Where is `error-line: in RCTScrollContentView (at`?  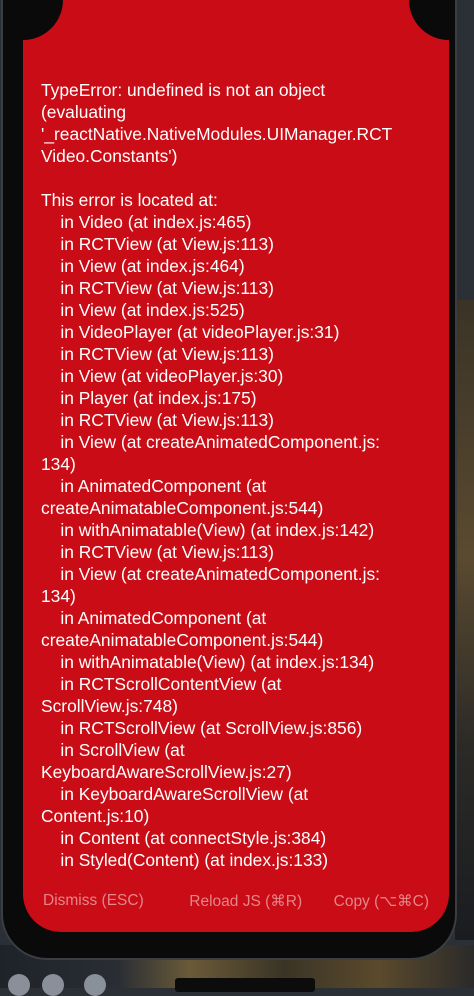
error-line: in RCTScrollContentView (at is located at coordinates (161, 684).